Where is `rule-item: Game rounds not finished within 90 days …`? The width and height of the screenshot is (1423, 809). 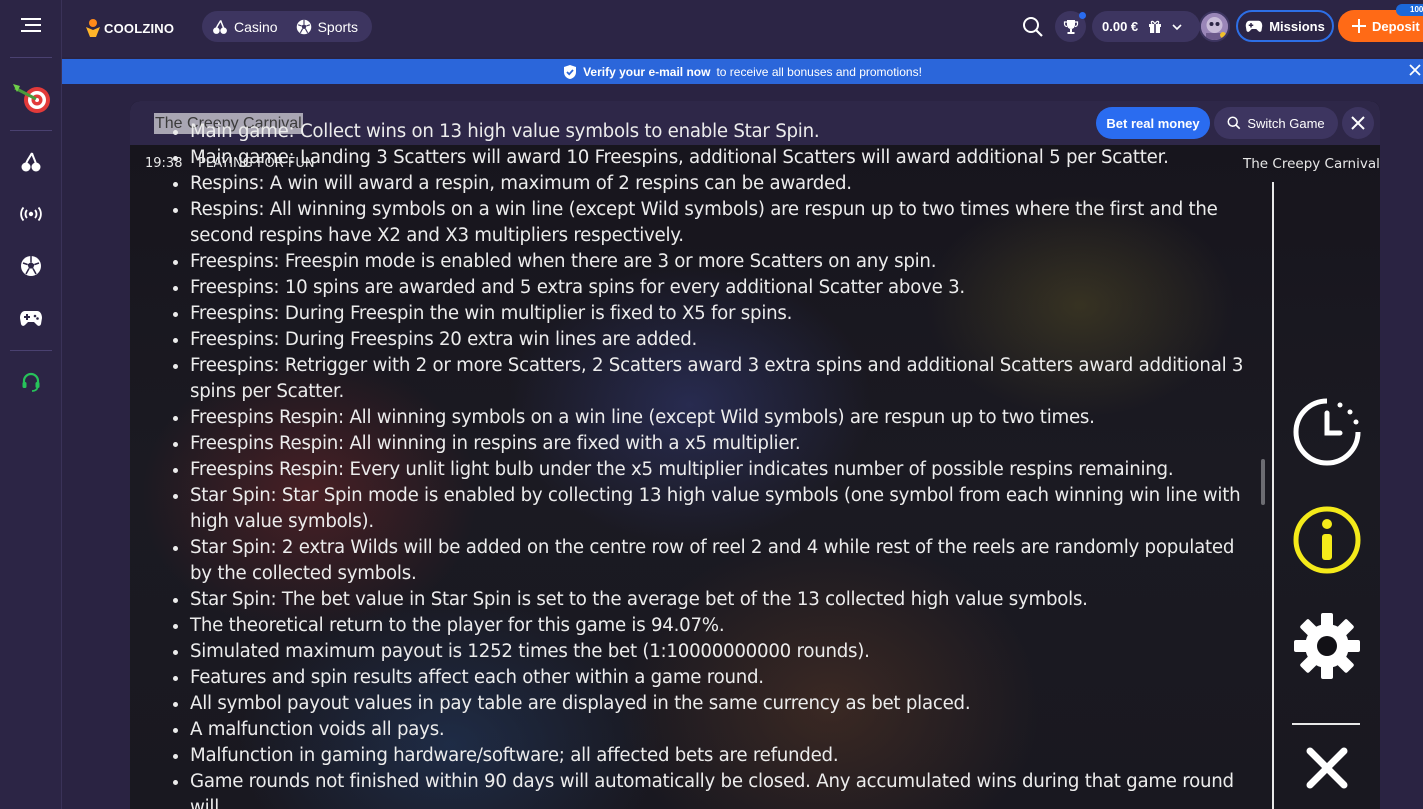 rule-item: Game rounds not finished within 90 days … is located at coordinates (718, 789).